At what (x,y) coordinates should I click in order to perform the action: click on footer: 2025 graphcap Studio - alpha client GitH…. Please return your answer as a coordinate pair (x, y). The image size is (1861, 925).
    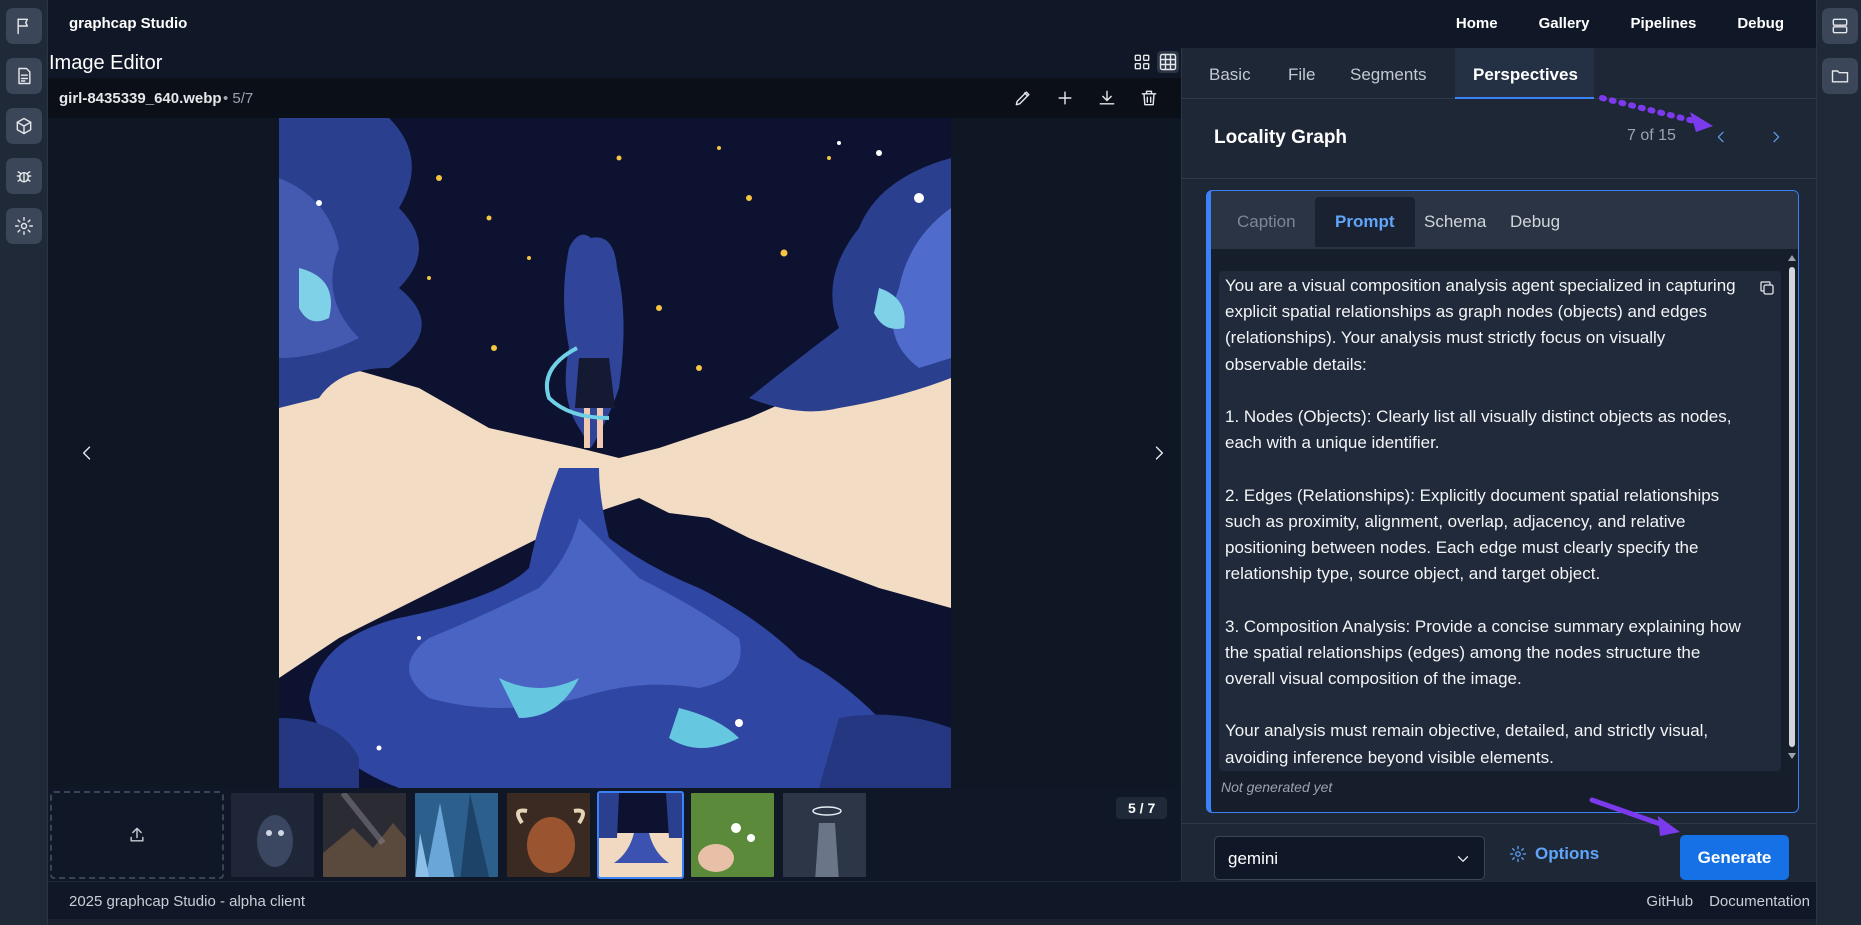
    Looking at the image, I should click on (932, 900).